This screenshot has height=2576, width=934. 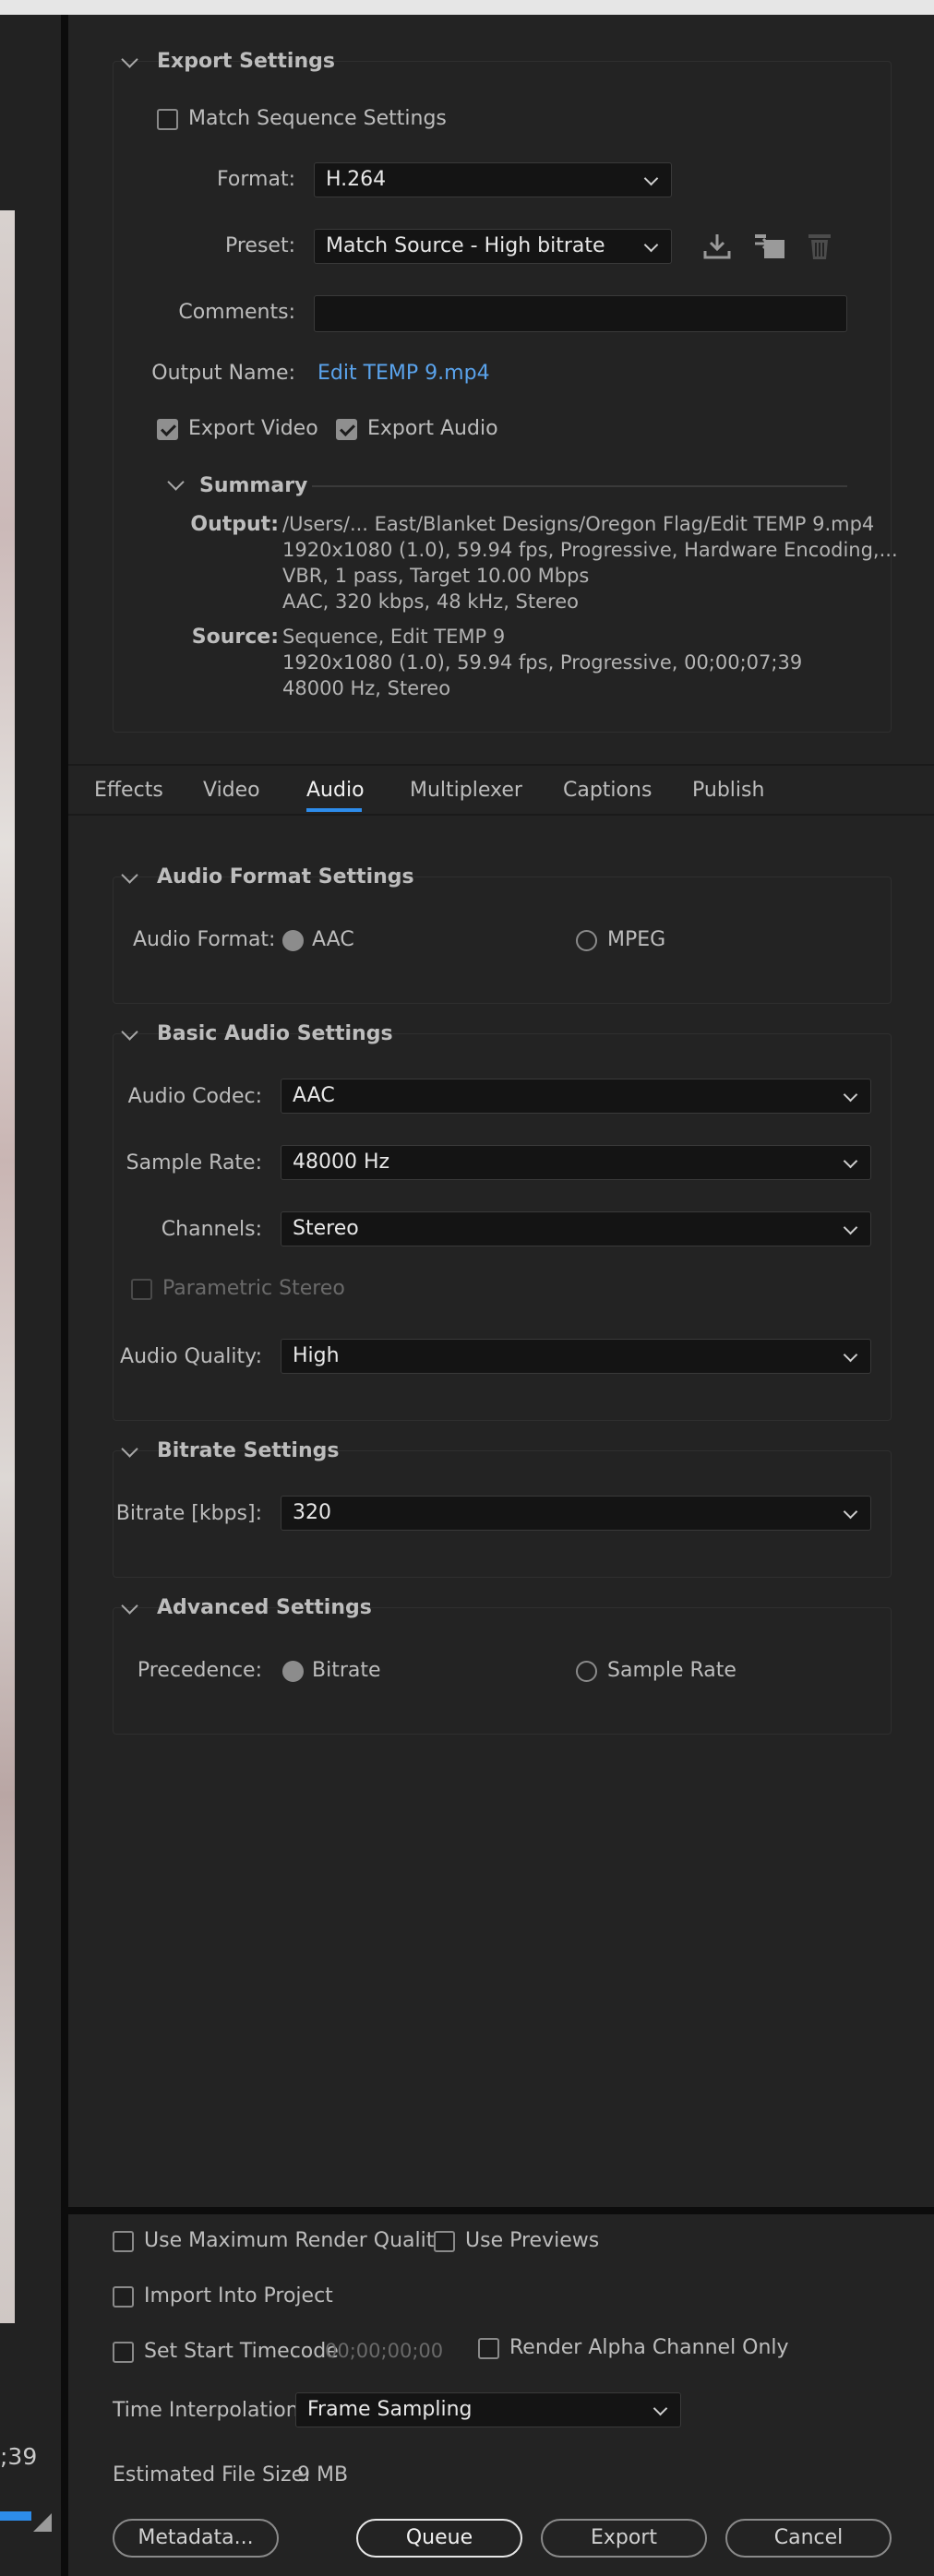 I want to click on output-name-label: Output Name:, so click(x=223, y=373).